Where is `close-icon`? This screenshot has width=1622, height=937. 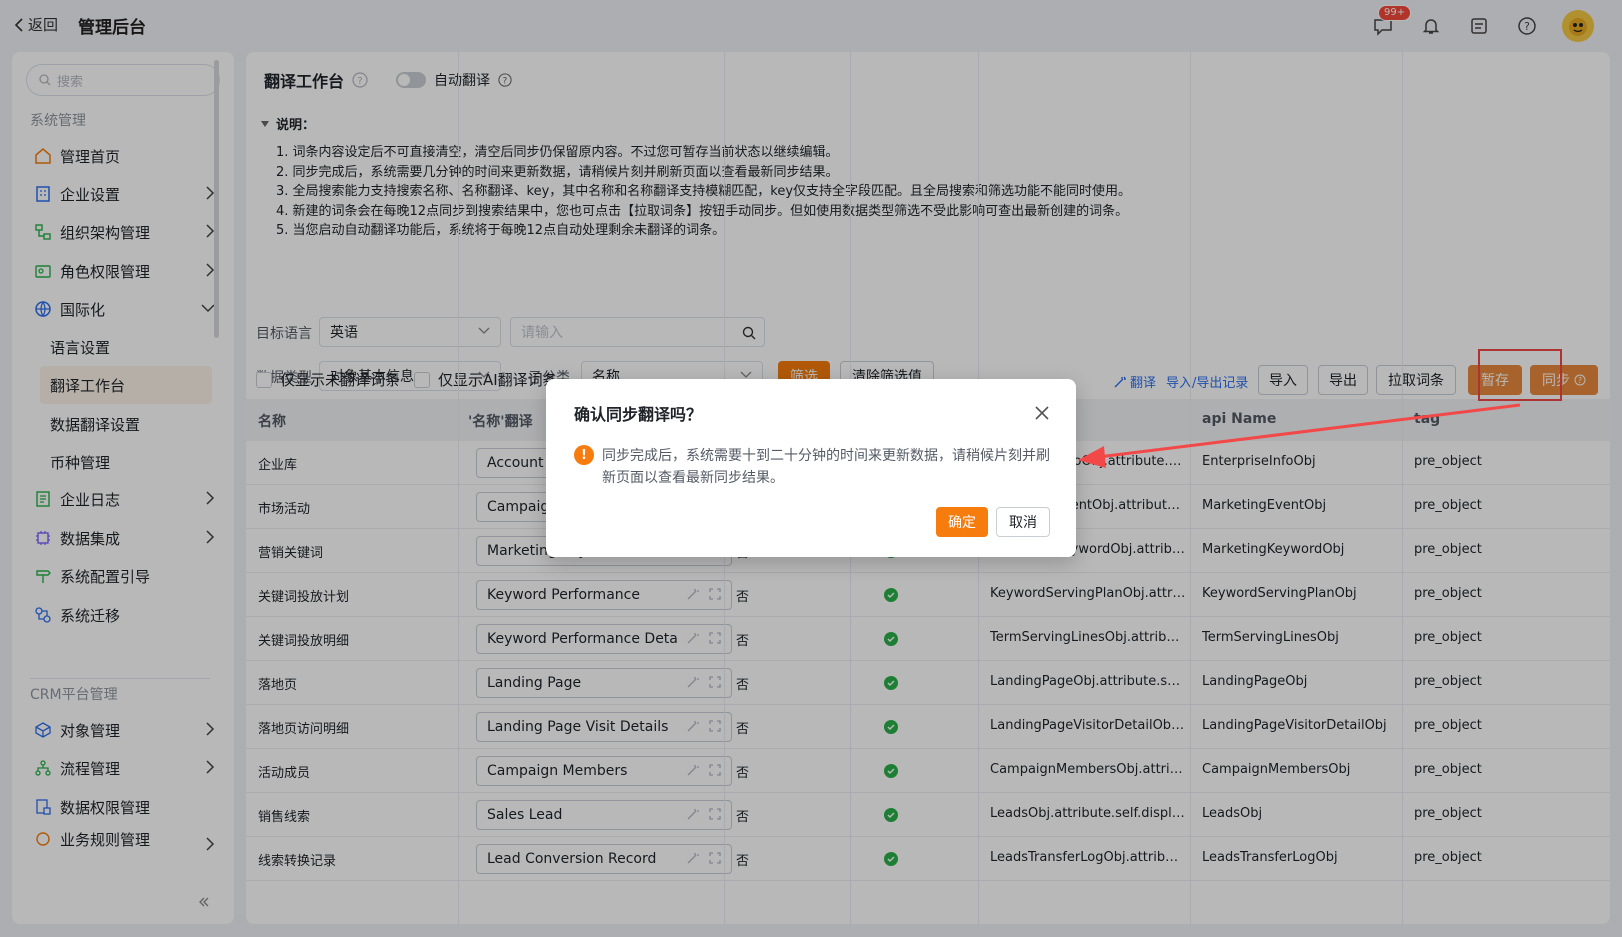
close-icon is located at coordinates (1042, 413).